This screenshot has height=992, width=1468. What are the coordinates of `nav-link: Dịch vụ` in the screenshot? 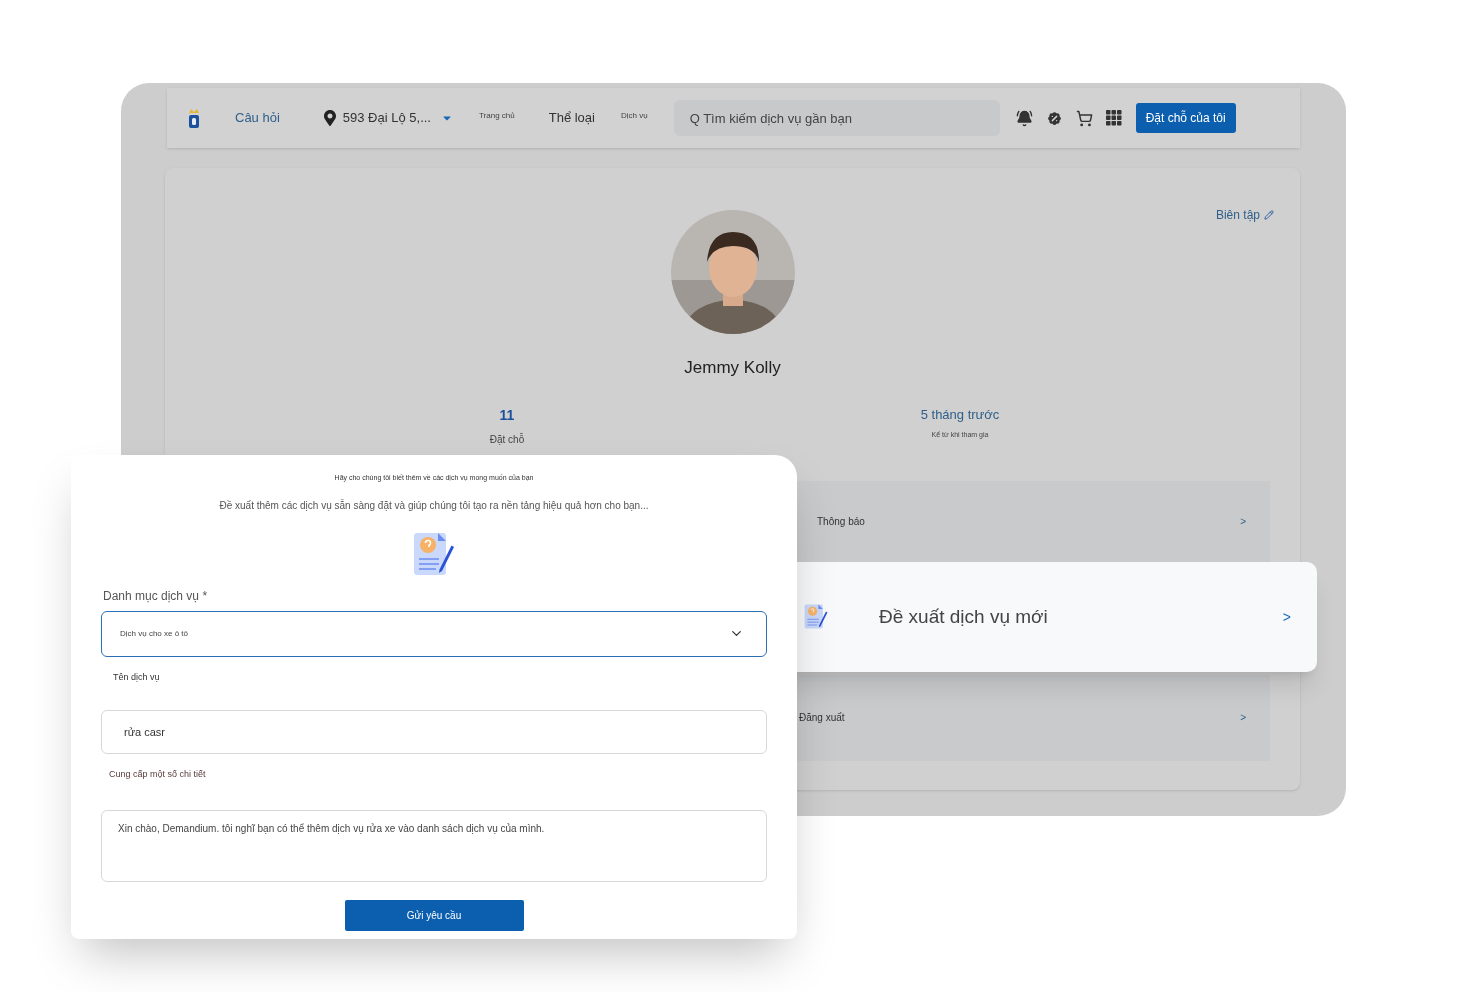 It's located at (634, 116).